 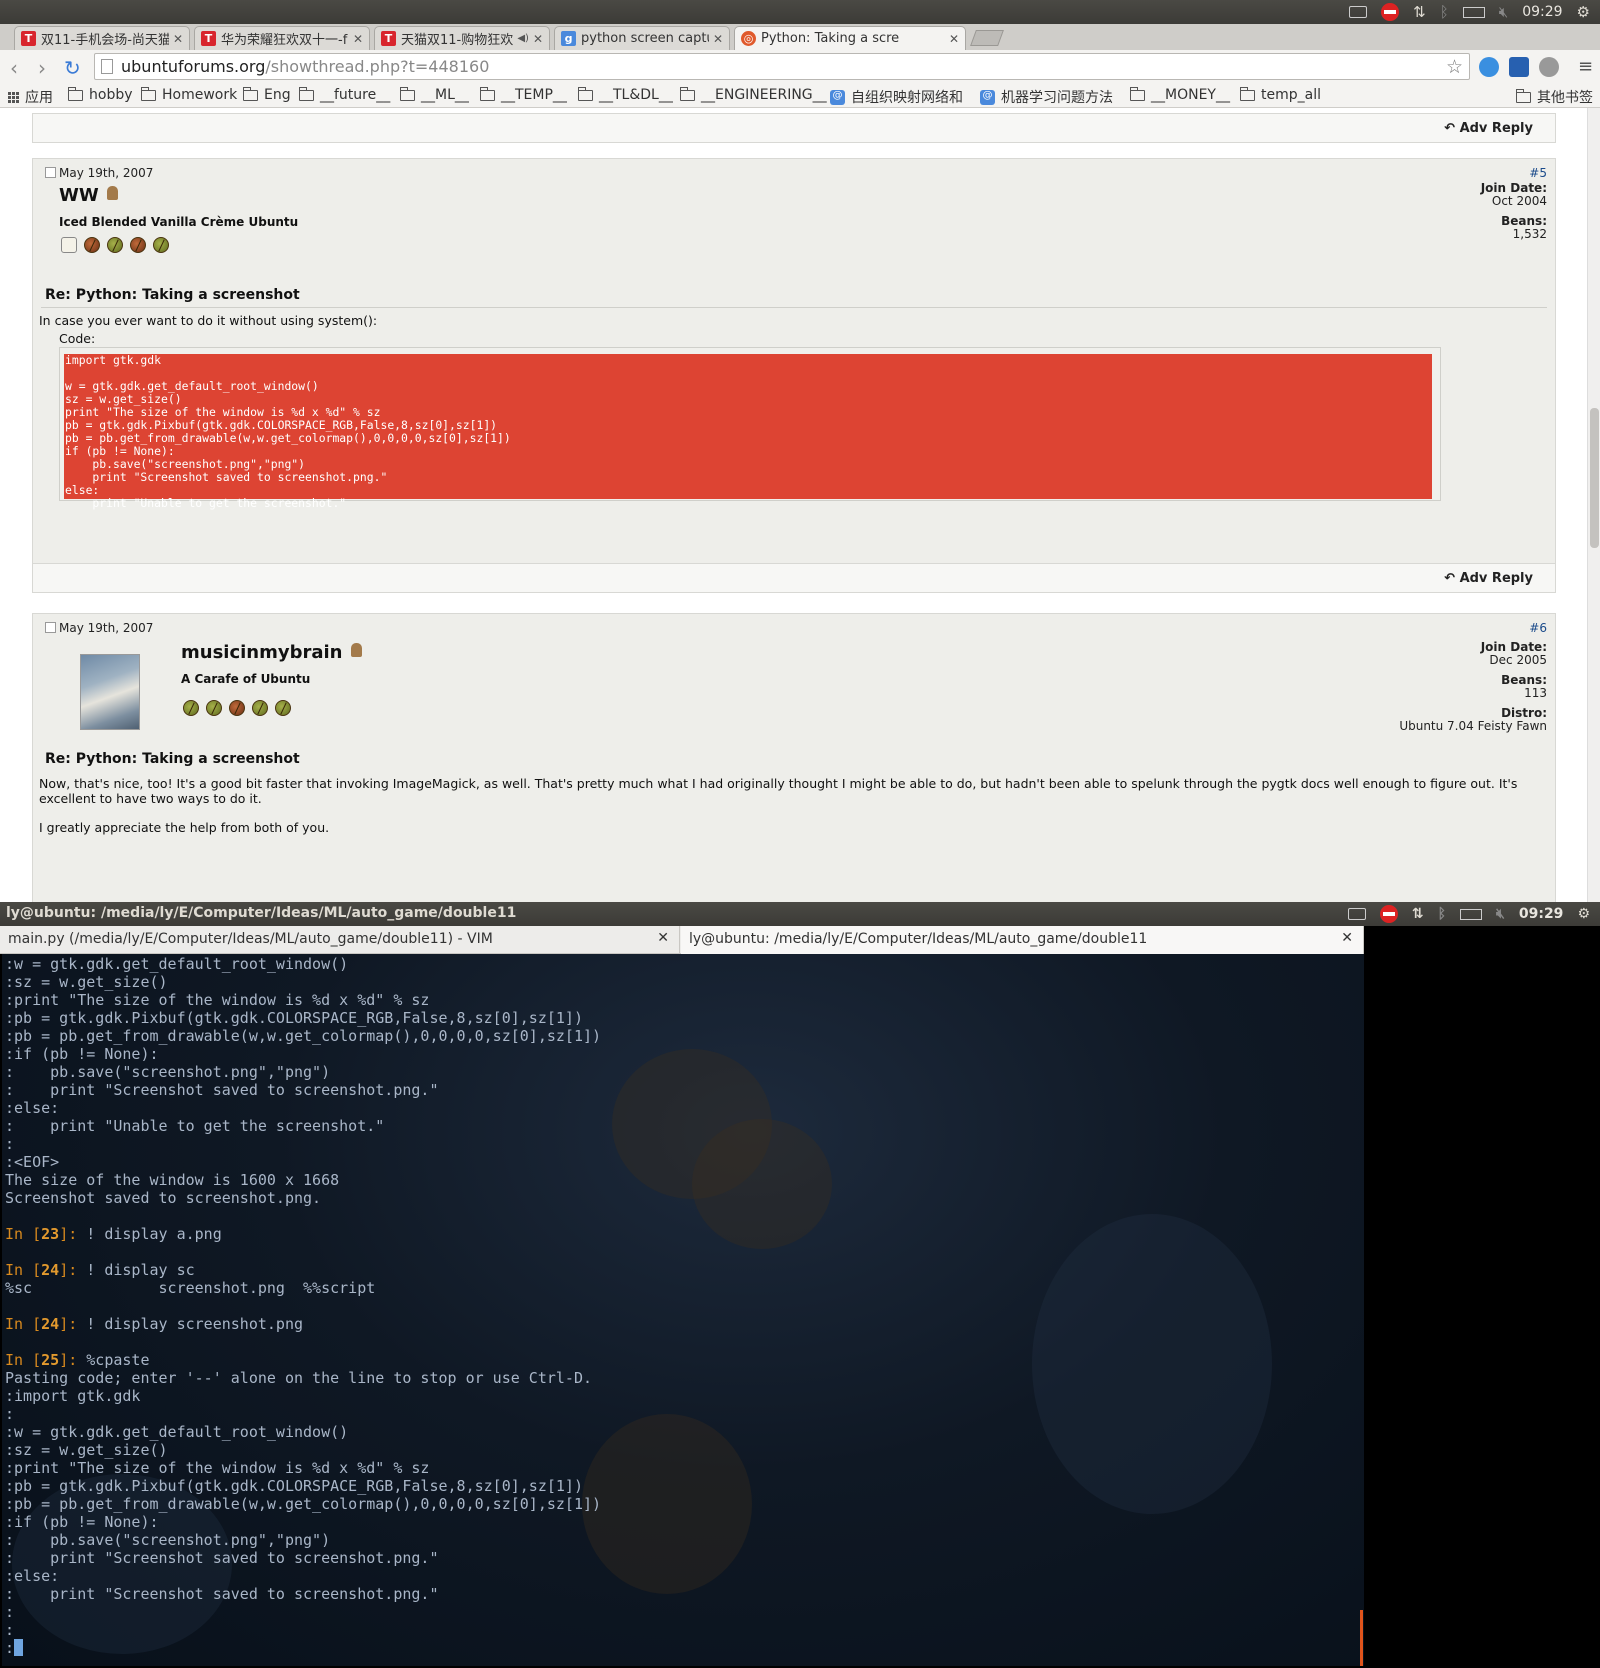 What do you see at coordinates (794, 578) in the screenshot?
I see `post-footer: ↶ Adv Reply` at bounding box center [794, 578].